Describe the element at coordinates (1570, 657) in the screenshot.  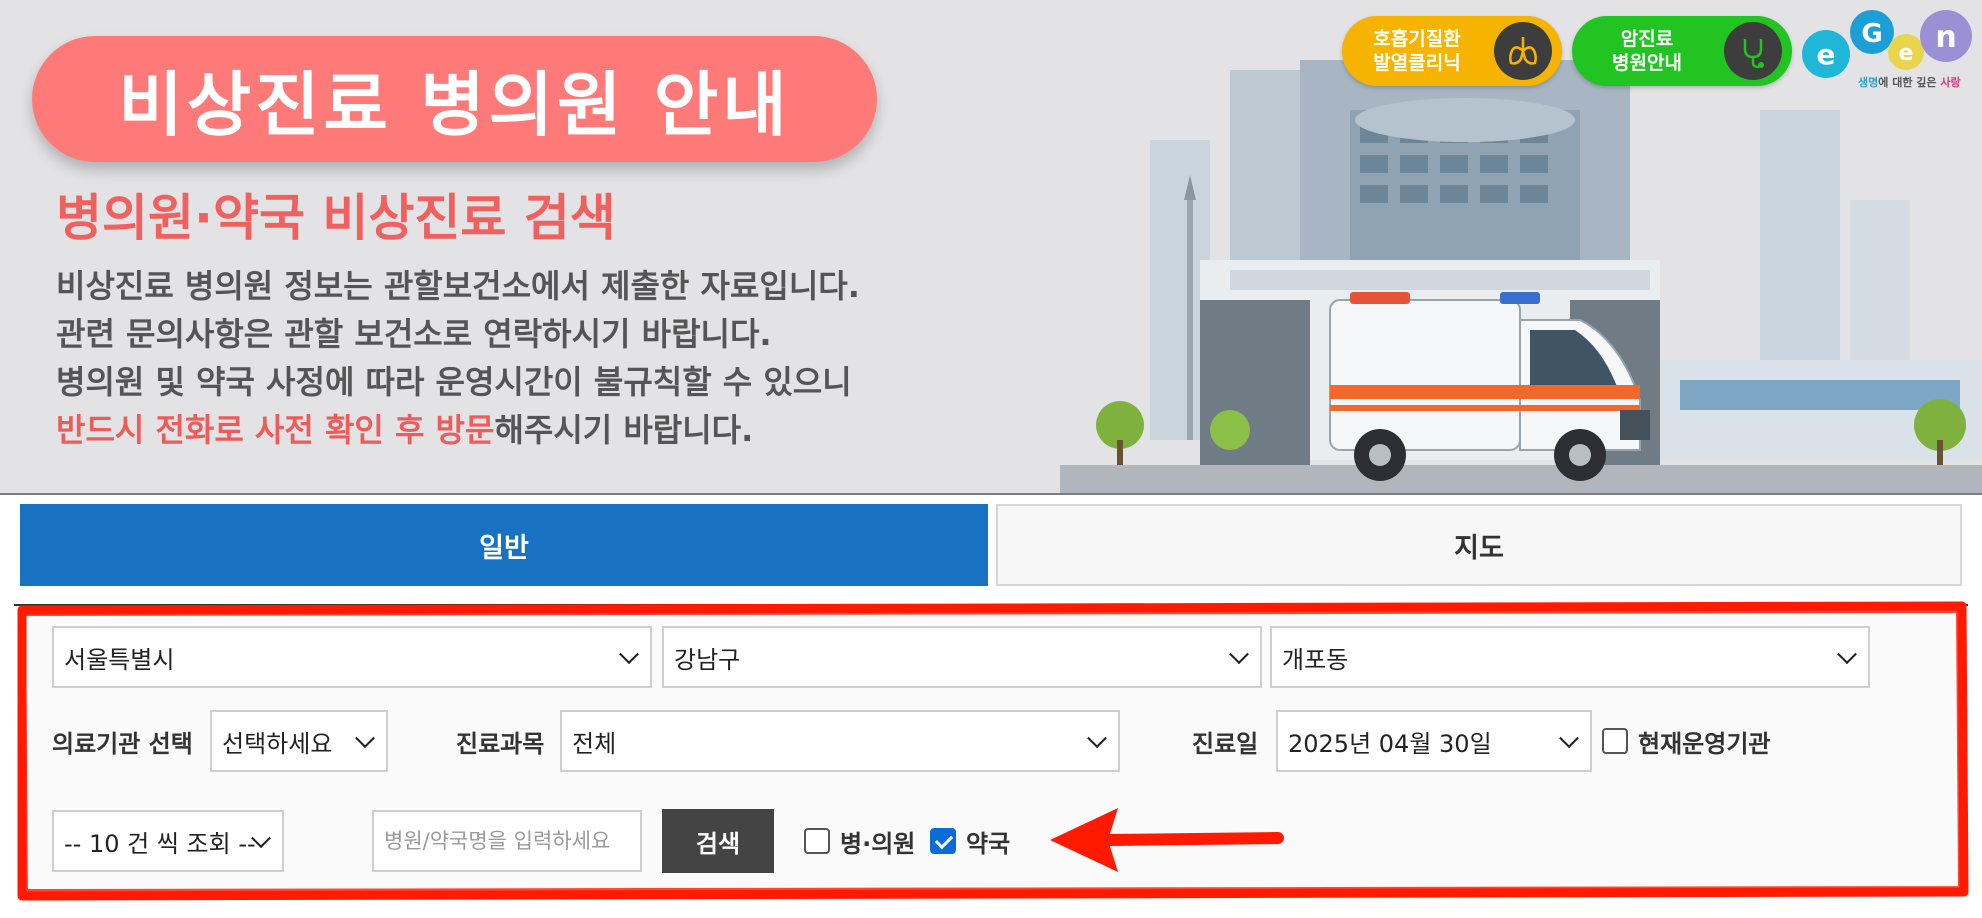
I see `dong-select: 개포동` at that location.